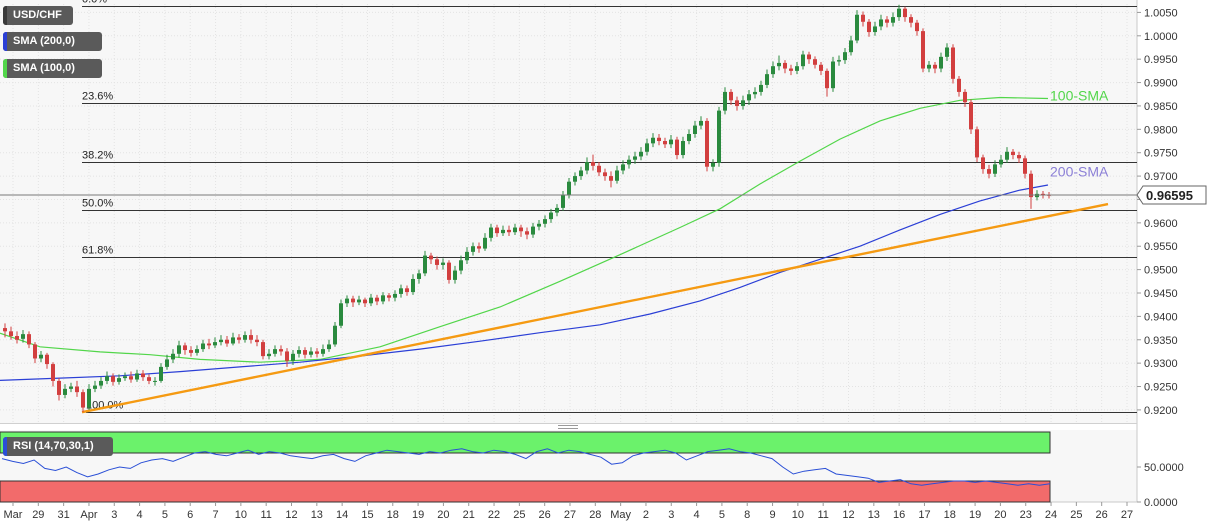 The image size is (1207, 526). I want to click on date-tick-label: May, so click(620, 515).